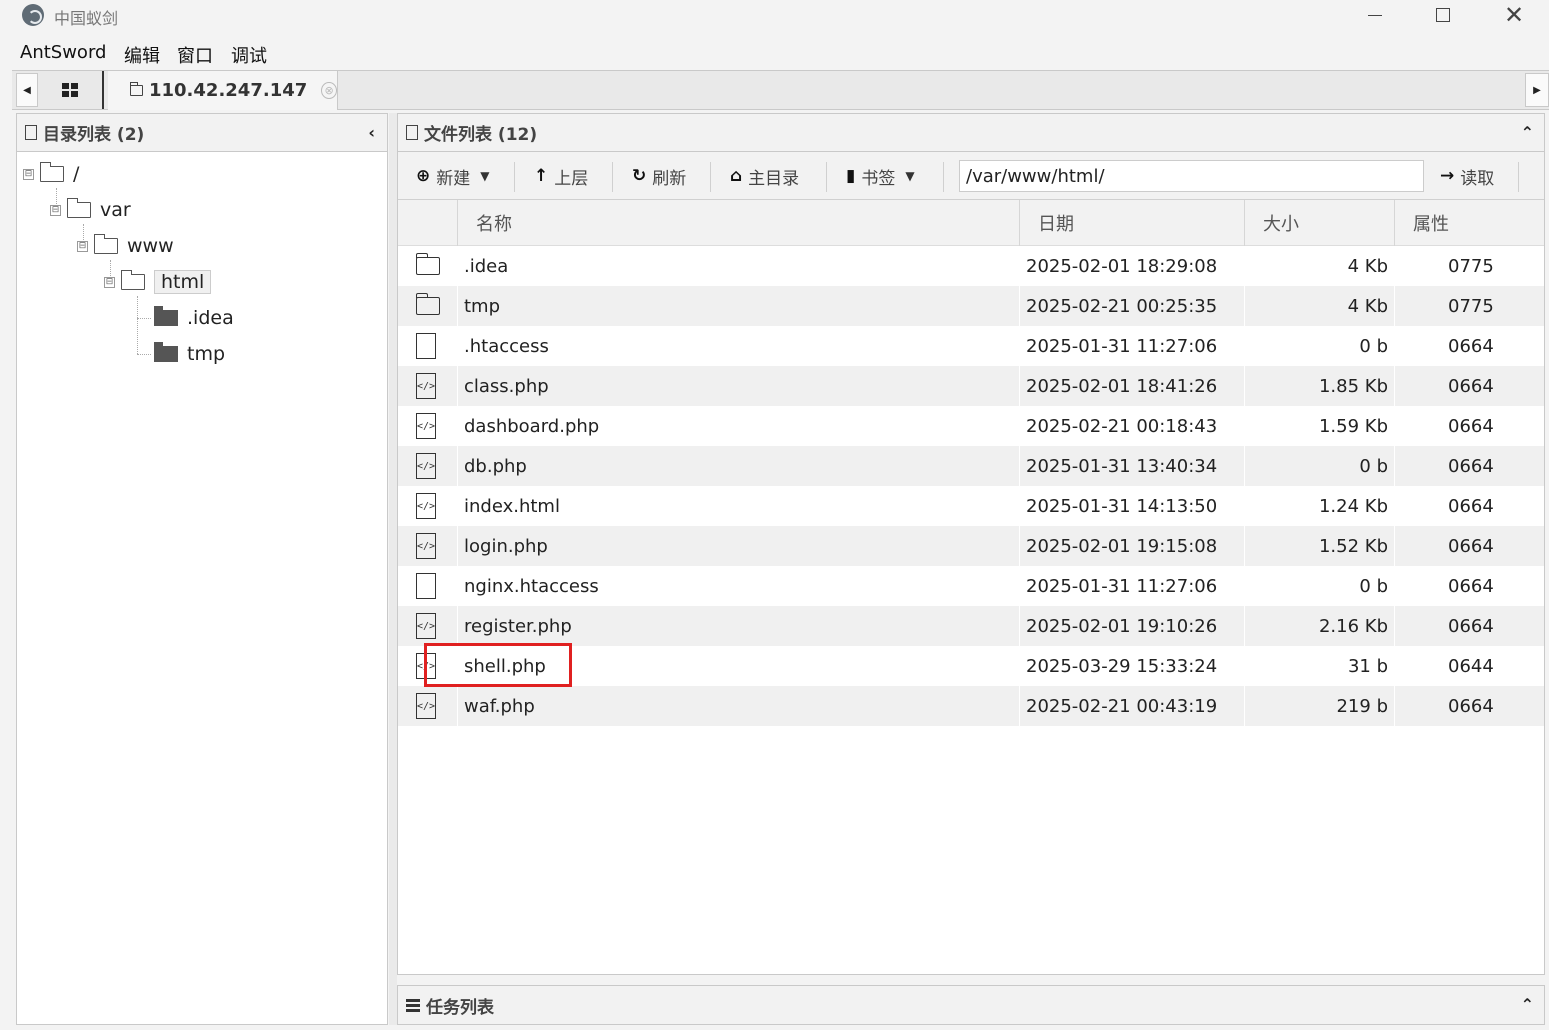  What do you see at coordinates (1537, 90) in the screenshot?
I see `tab-scroll-right-button: ▶` at bounding box center [1537, 90].